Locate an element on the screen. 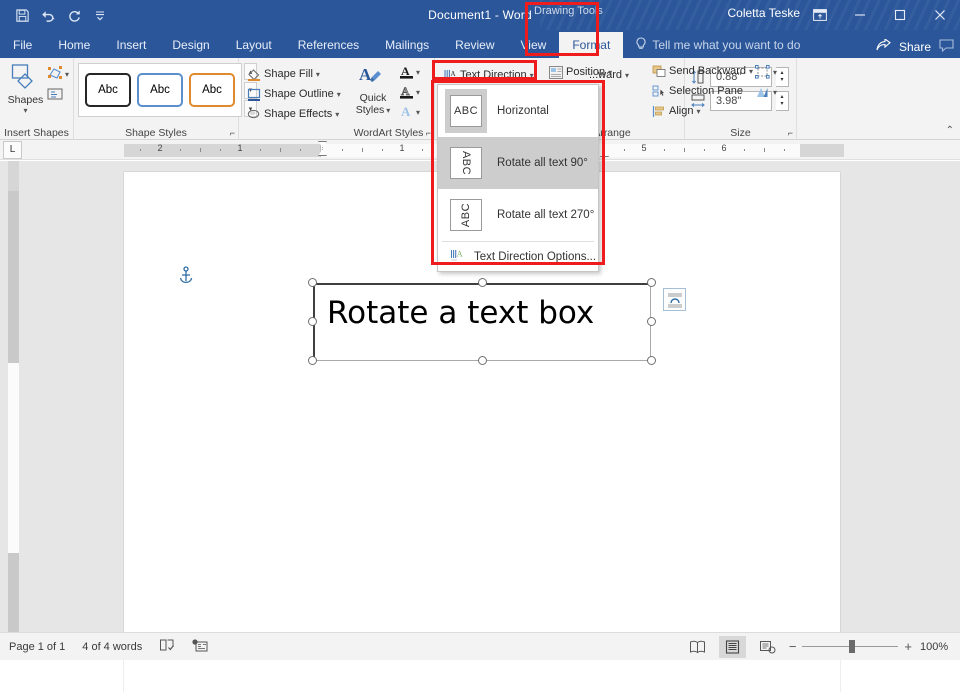 This screenshot has height=692, width=960. zoom-track is located at coordinates (850, 646).